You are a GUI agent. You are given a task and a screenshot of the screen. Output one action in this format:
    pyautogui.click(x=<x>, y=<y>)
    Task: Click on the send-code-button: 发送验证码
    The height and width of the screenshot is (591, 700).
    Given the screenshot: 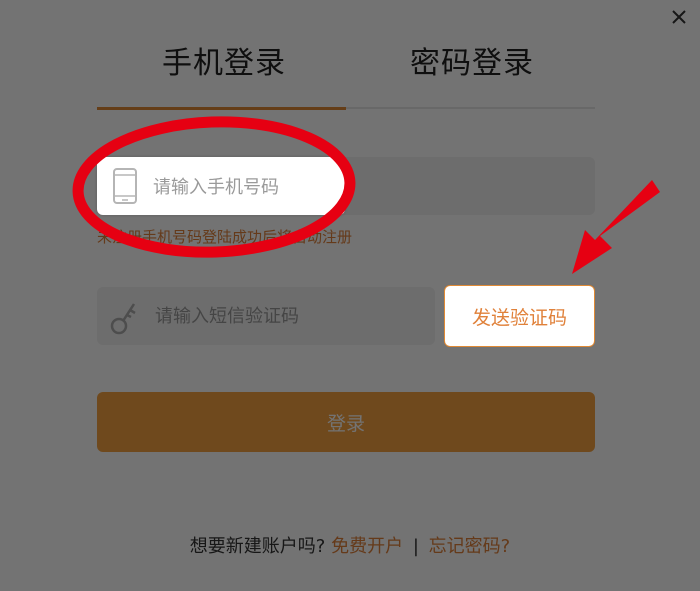 What is the action you would take?
    pyautogui.click(x=519, y=316)
    